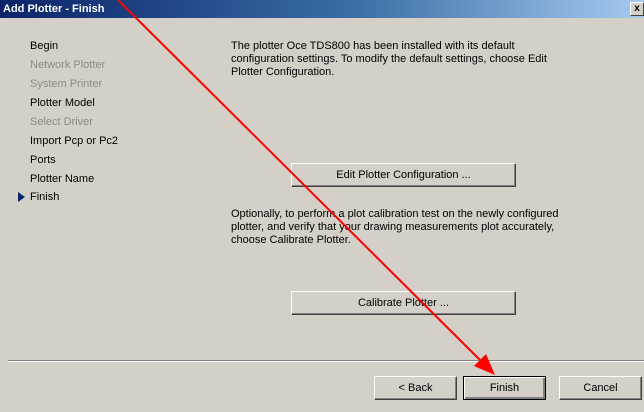 The width and height of the screenshot is (644, 412). What do you see at coordinates (62, 179) in the screenshot?
I see `step-plotter-name: Plotter Name` at bounding box center [62, 179].